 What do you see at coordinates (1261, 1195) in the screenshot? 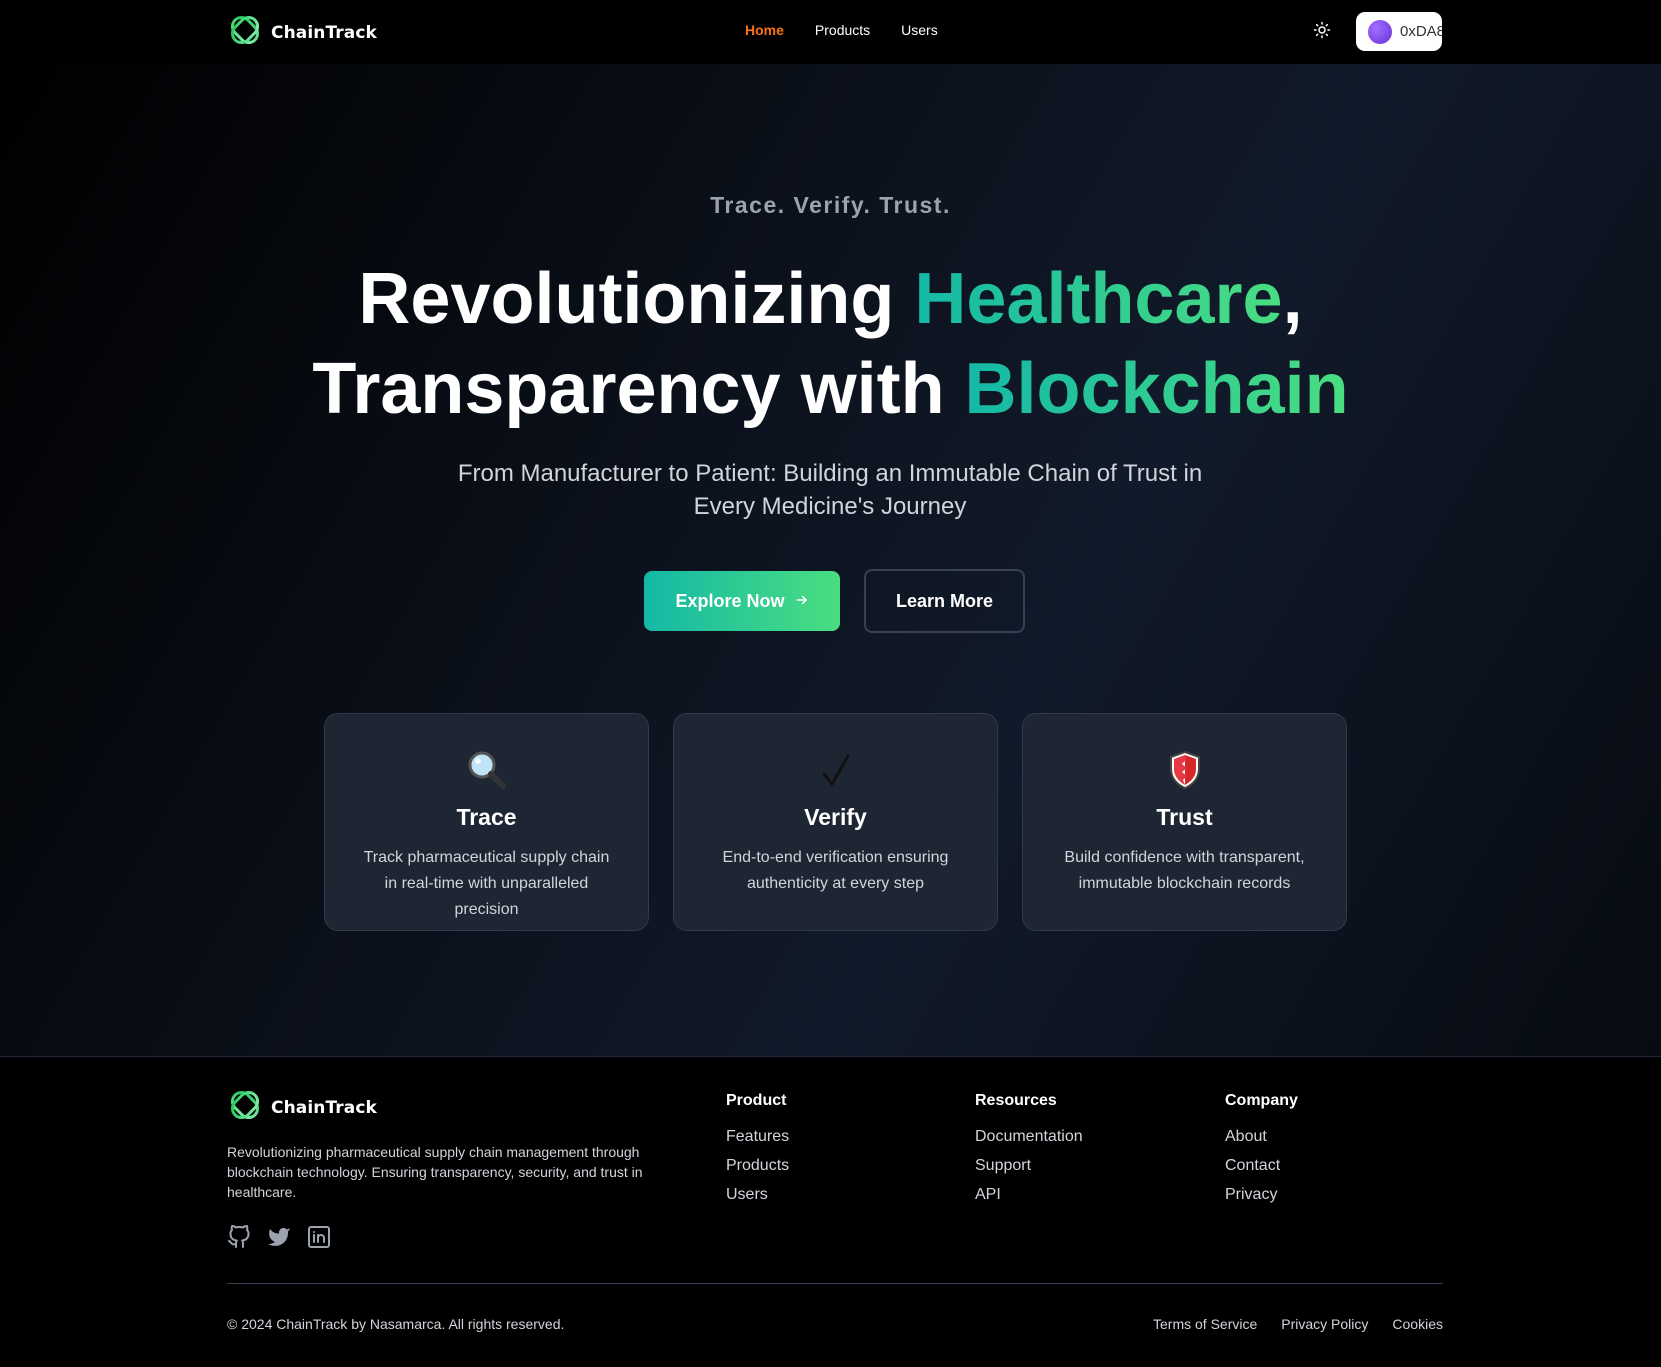
I see `footer-link-privacy: Privacy` at bounding box center [1261, 1195].